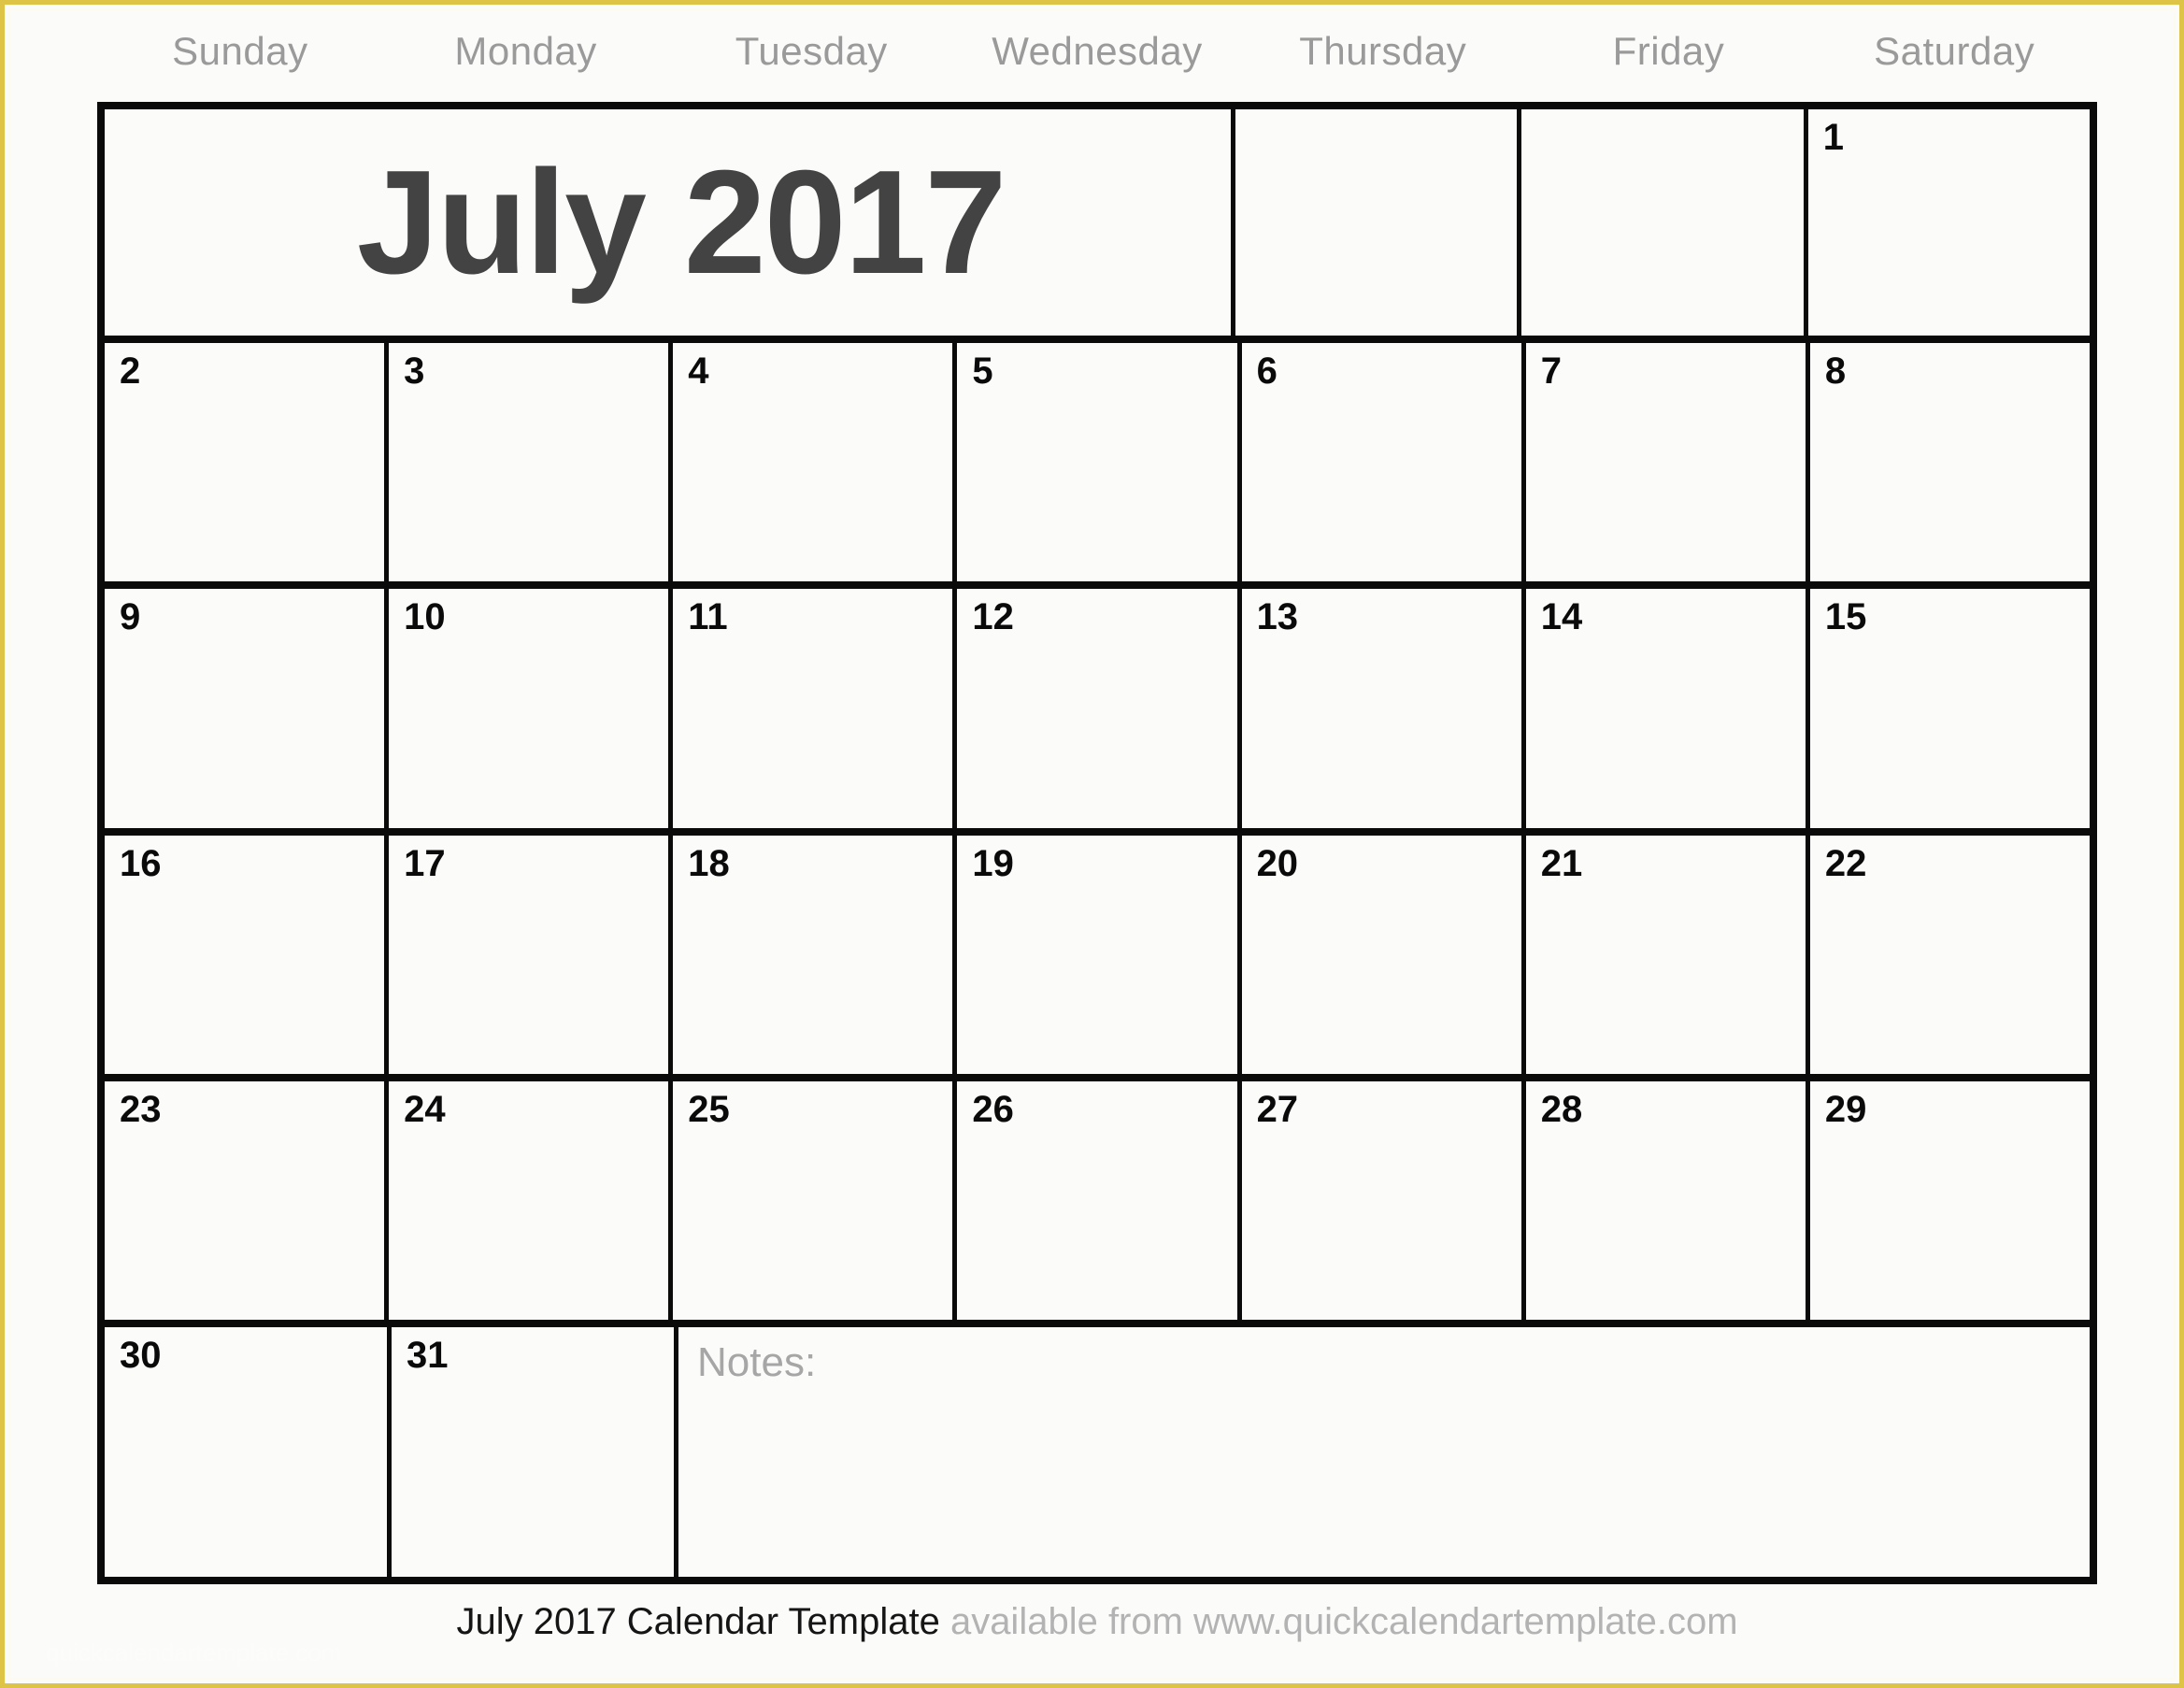  I want to click on day-number: 8, so click(1835, 371).